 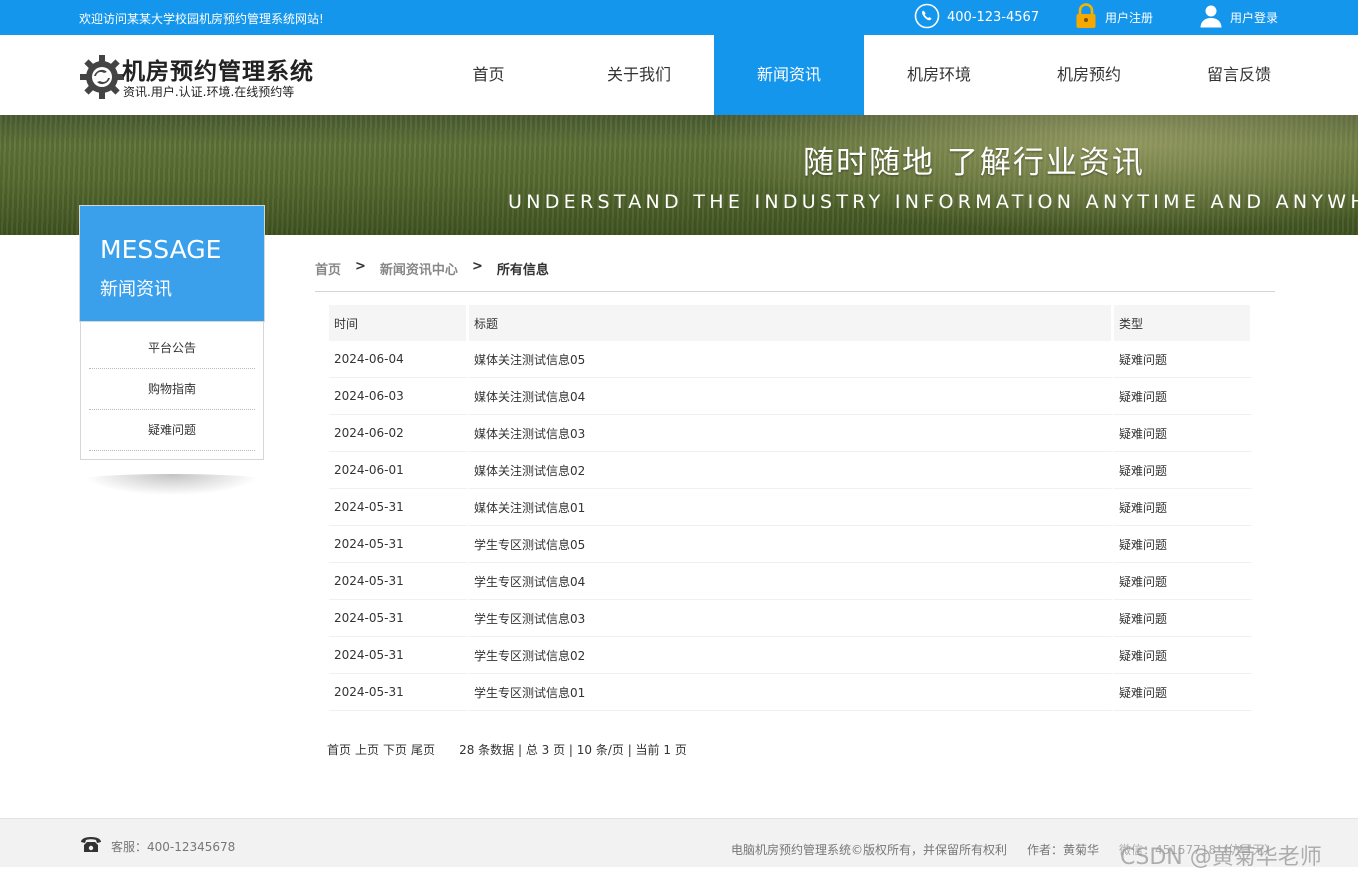 I want to click on phone-contact: 400-123-4567, so click(x=976, y=17).